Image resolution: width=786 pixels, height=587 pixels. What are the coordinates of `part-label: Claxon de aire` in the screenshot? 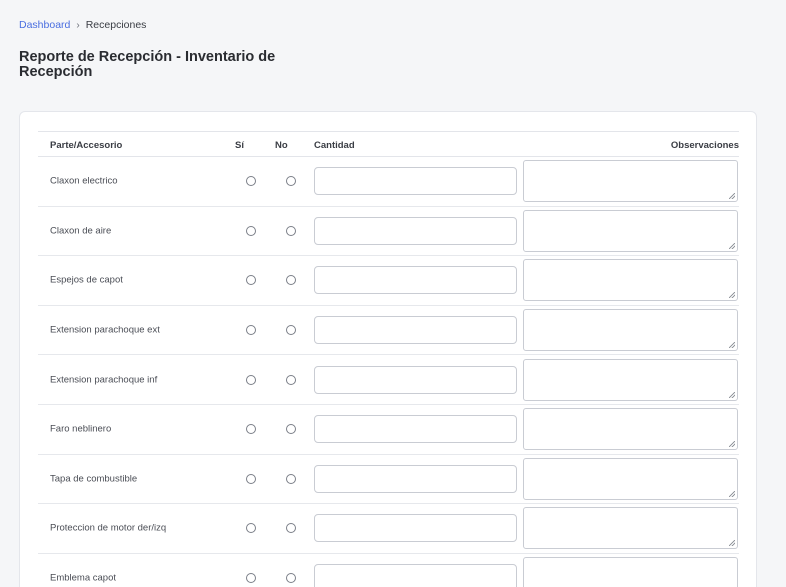 It's located at (81, 231).